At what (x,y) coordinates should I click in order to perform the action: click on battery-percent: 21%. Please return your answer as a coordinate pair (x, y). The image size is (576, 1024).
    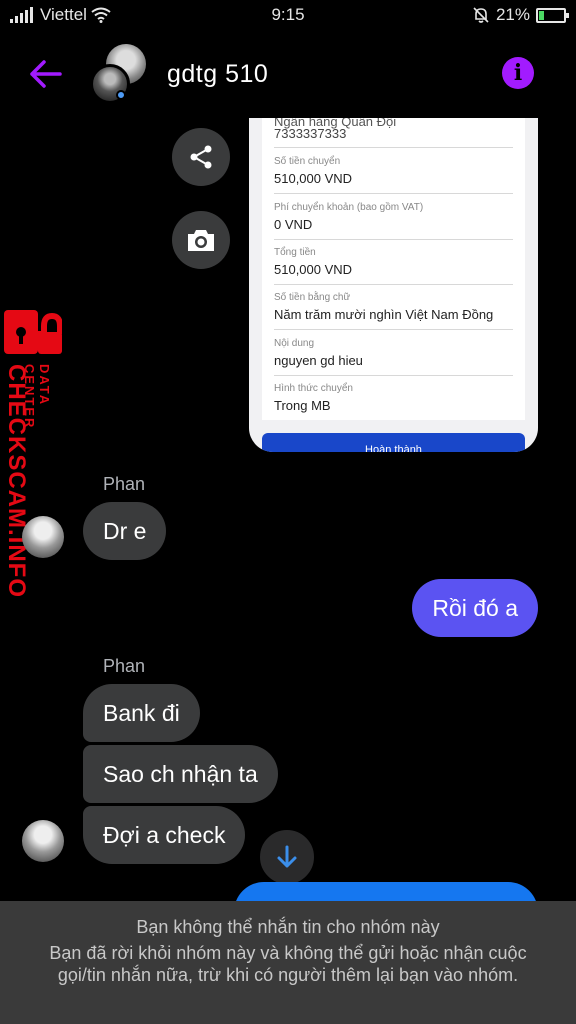
    Looking at the image, I should click on (512, 14).